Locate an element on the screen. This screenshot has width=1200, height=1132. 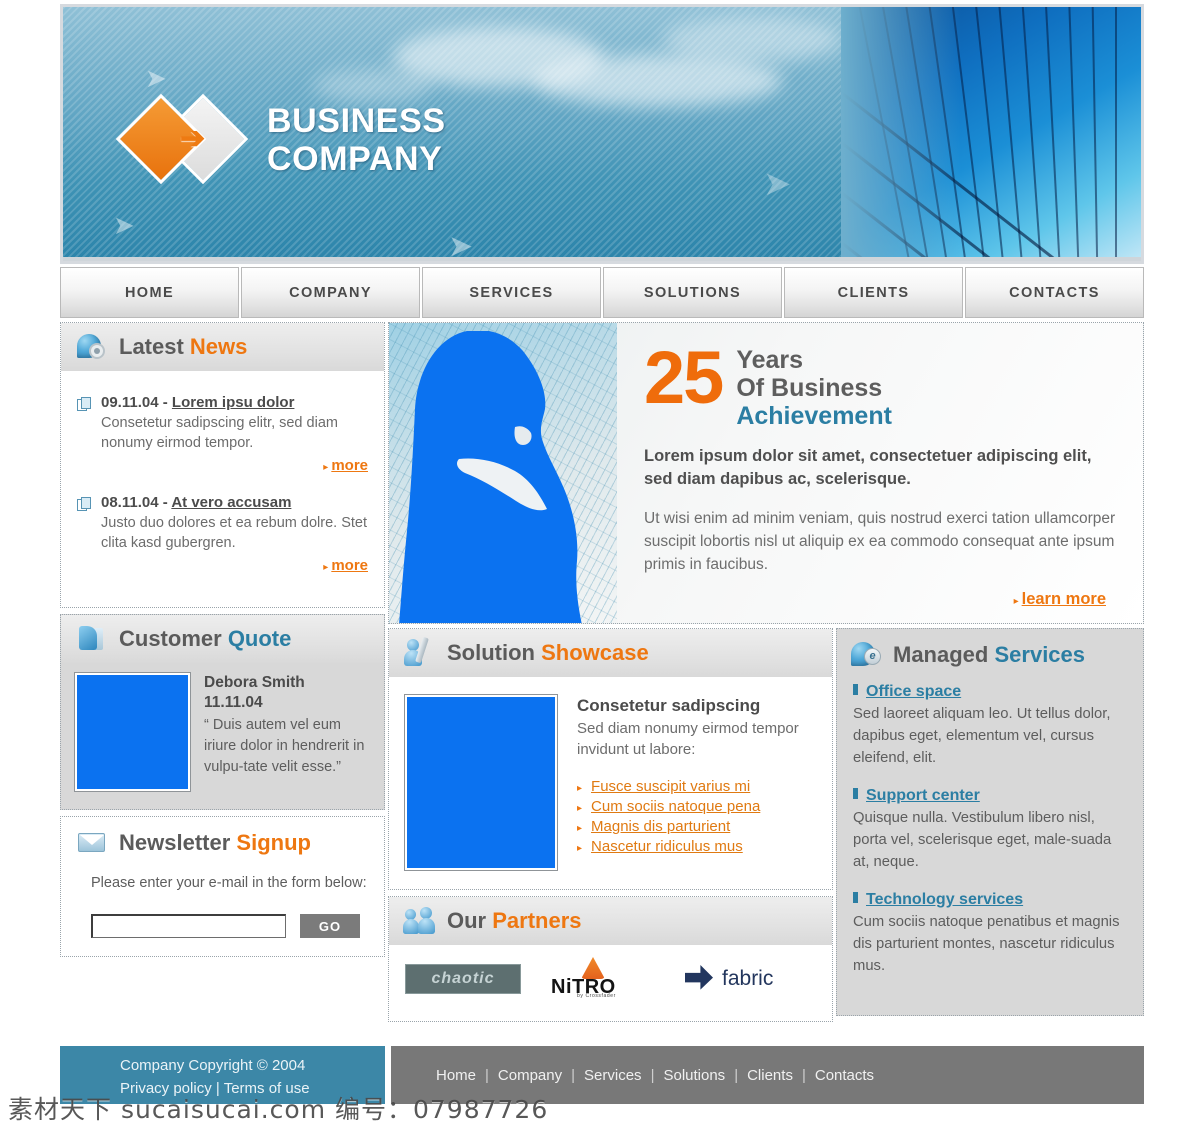
person-wrench-icon is located at coordinates (419, 651).